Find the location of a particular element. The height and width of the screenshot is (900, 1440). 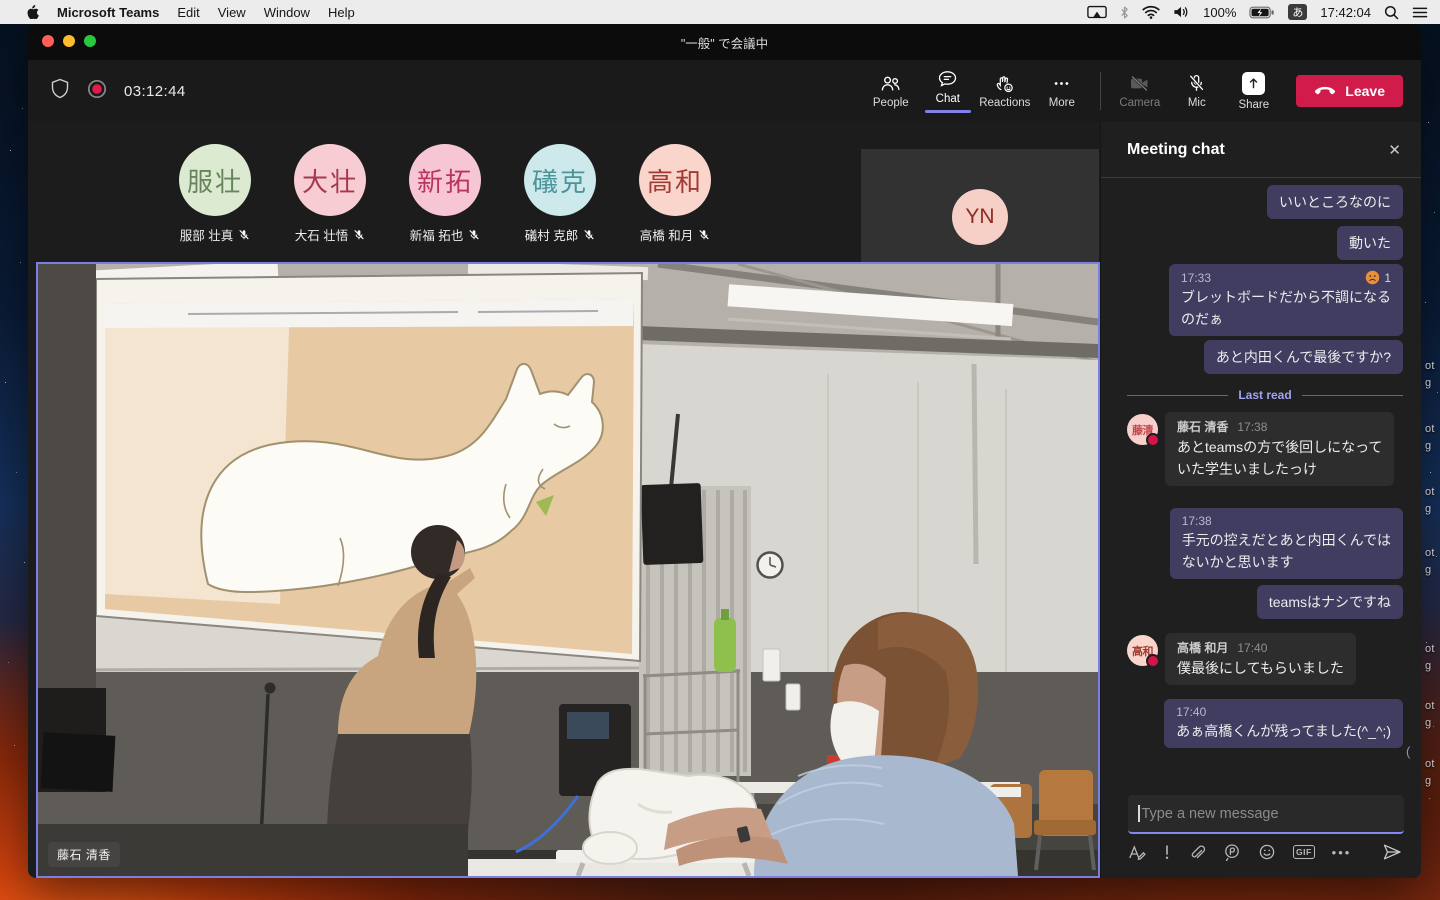

gif-icon: GIF is located at coordinates (1304, 852).